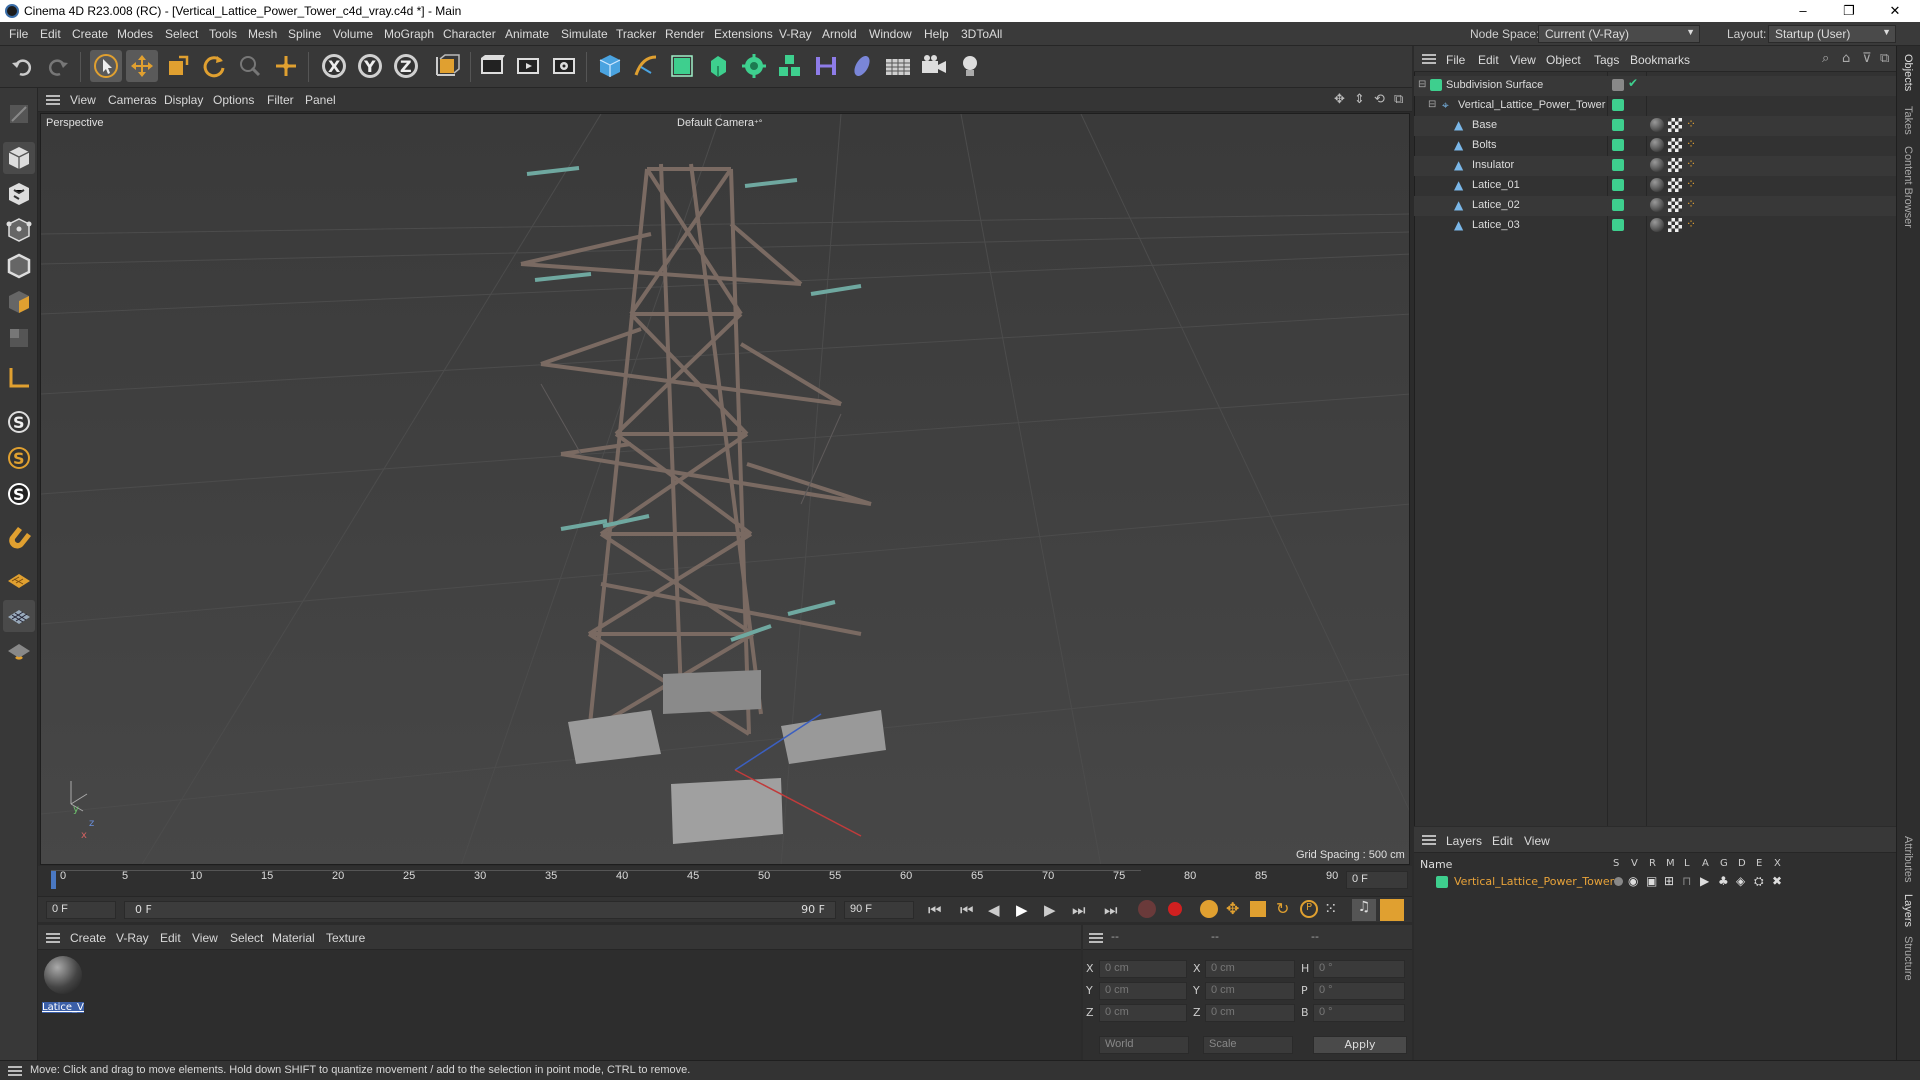 This screenshot has width=1920, height=1080. Describe the element at coordinates (1248, 1045) in the screenshot. I see `scale-mode-dropdown: Scale` at that location.